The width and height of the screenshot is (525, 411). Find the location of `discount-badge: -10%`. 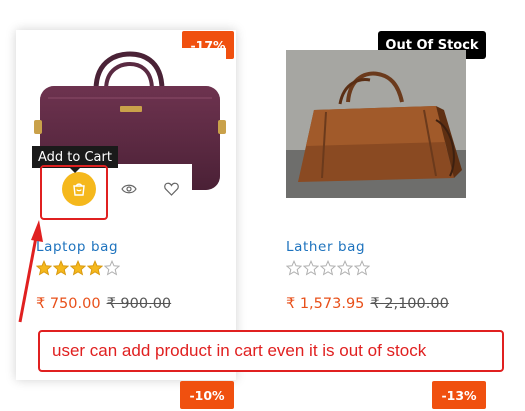

discount-badge: -10% is located at coordinates (207, 395).